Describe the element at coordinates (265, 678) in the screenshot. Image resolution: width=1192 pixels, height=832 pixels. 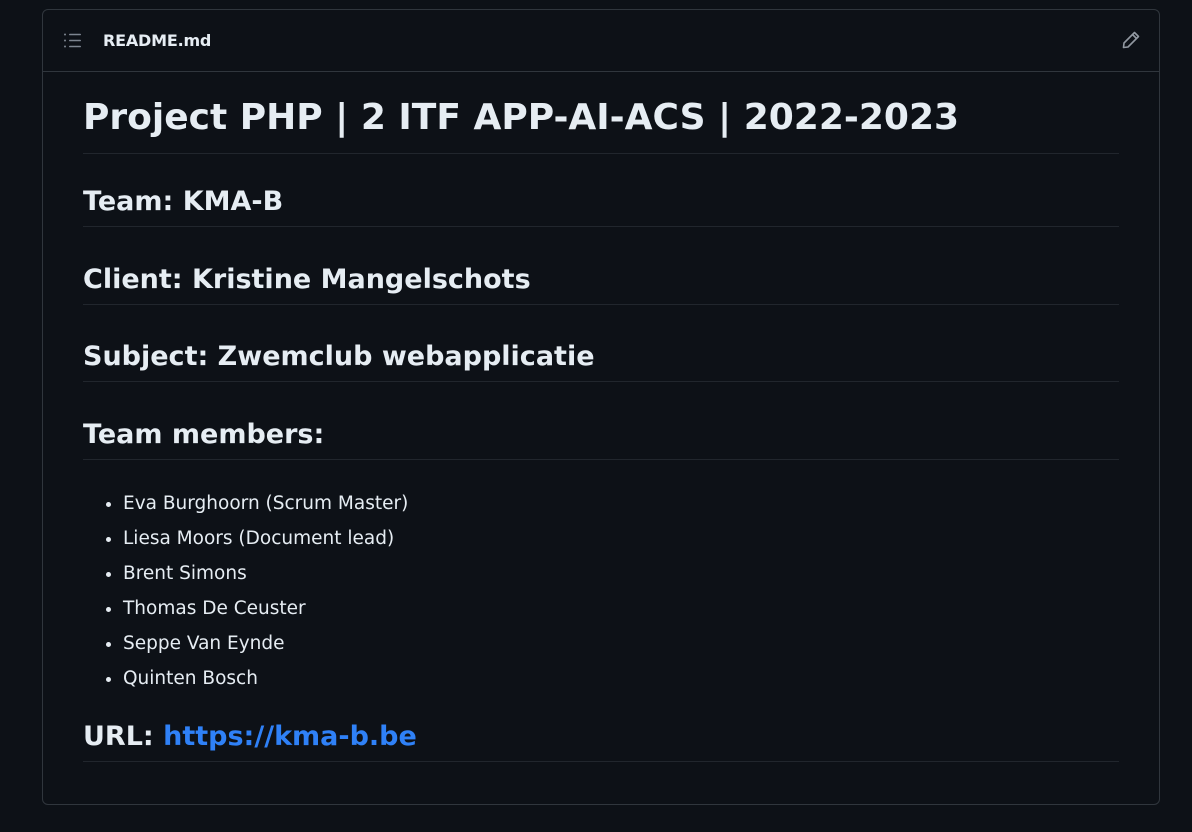
I see `list-item: Quinten Bosch` at that location.